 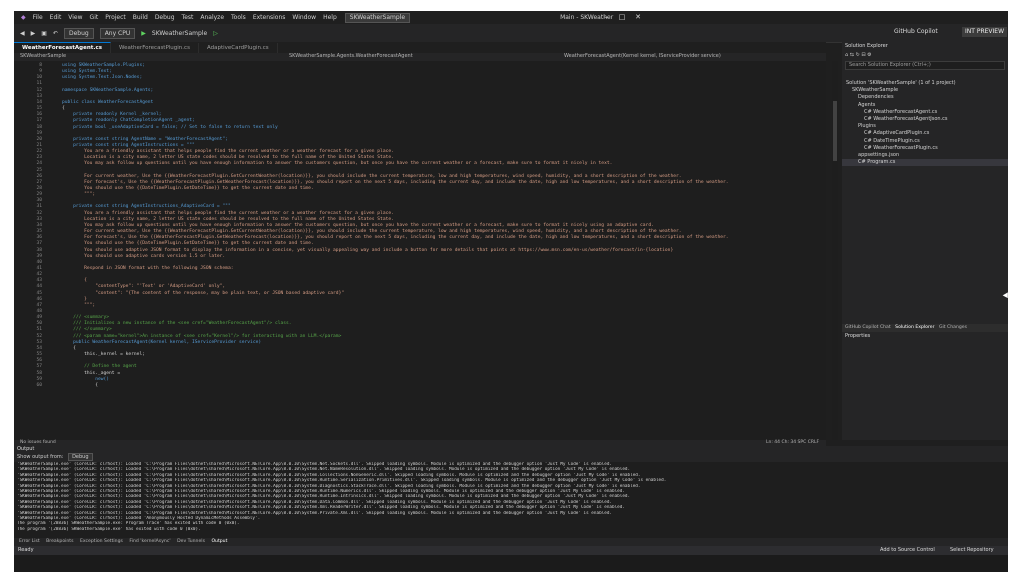 I want to click on tab-error-list: Error List, so click(x=29, y=541).